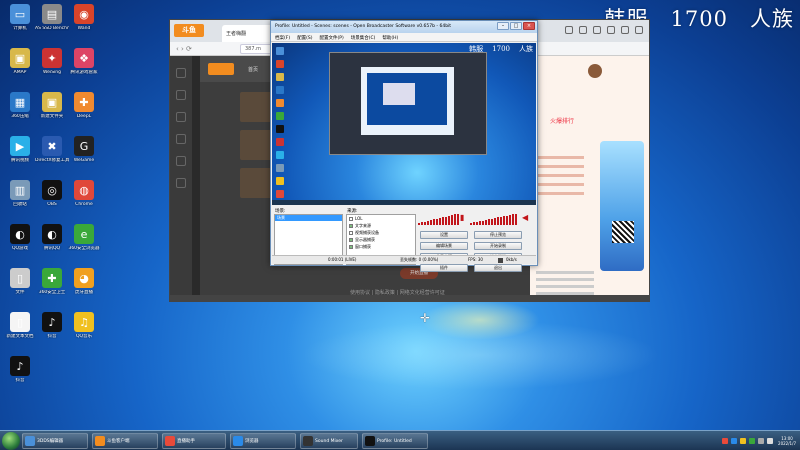  What do you see at coordinates (20, 193) in the screenshot?
I see `desktop-icon: ▥ 回收站` at bounding box center [20, 193].